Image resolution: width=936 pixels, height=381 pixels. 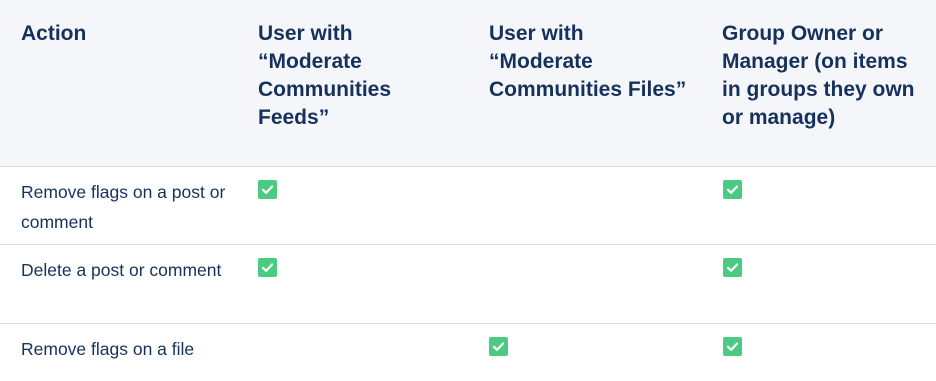 What do you see at coordinates (121, 270) in the screenshot?
I see `action-cell: Delete a post or comment` at bounding box center [121, 270].